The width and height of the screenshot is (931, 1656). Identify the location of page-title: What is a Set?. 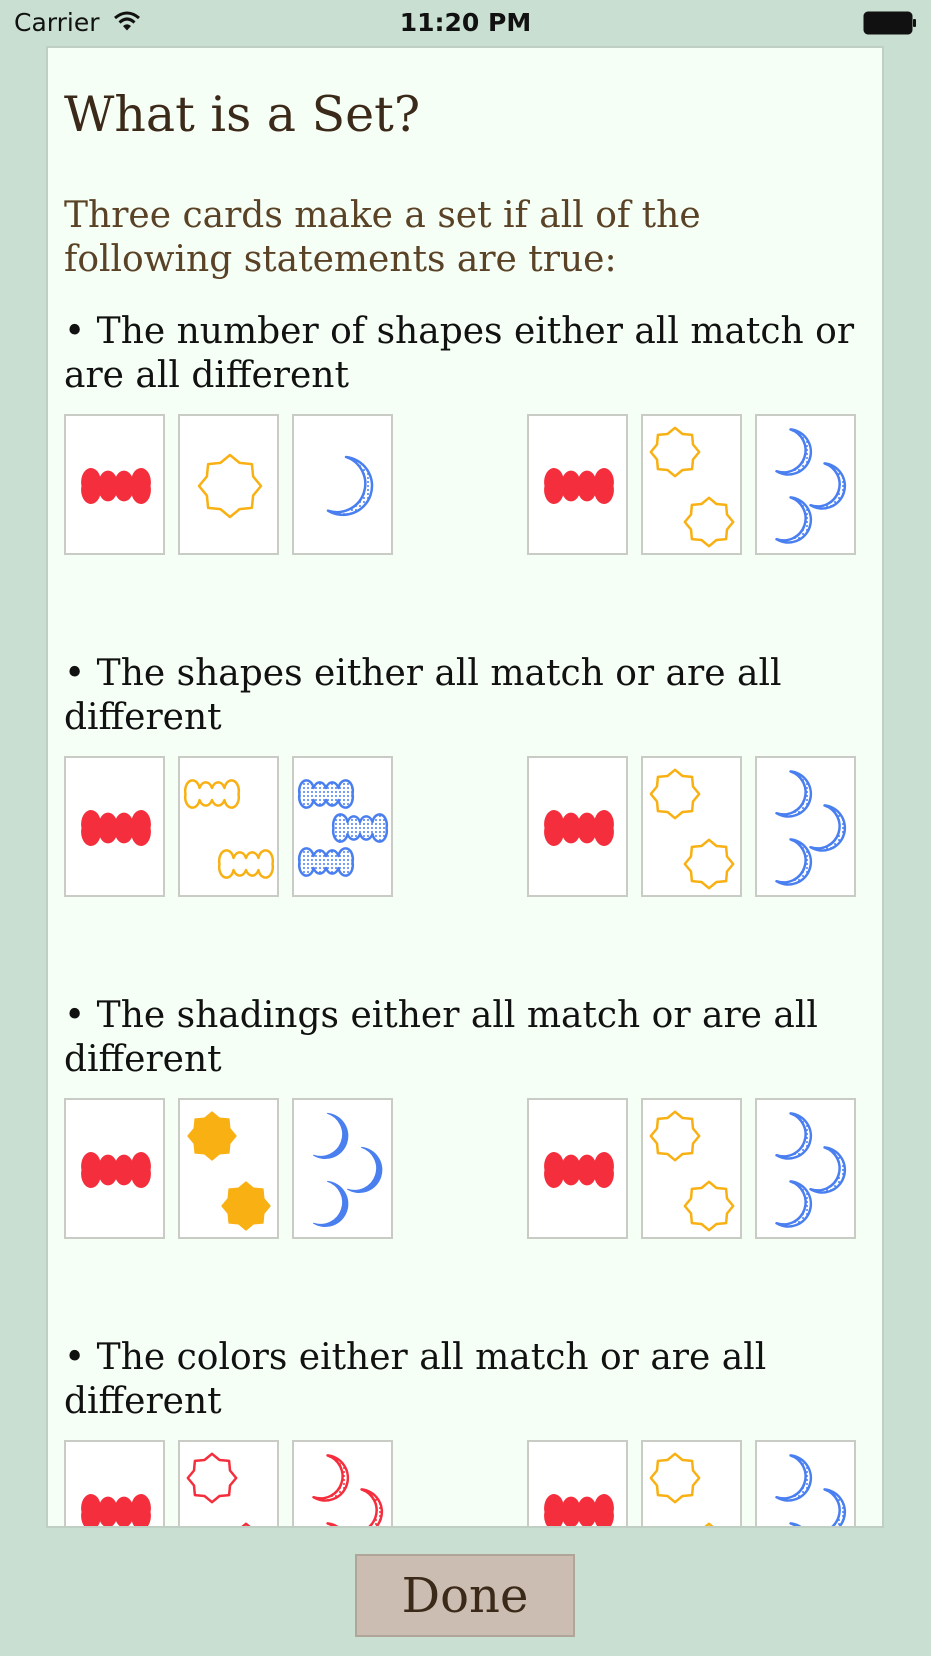
(242, 114).